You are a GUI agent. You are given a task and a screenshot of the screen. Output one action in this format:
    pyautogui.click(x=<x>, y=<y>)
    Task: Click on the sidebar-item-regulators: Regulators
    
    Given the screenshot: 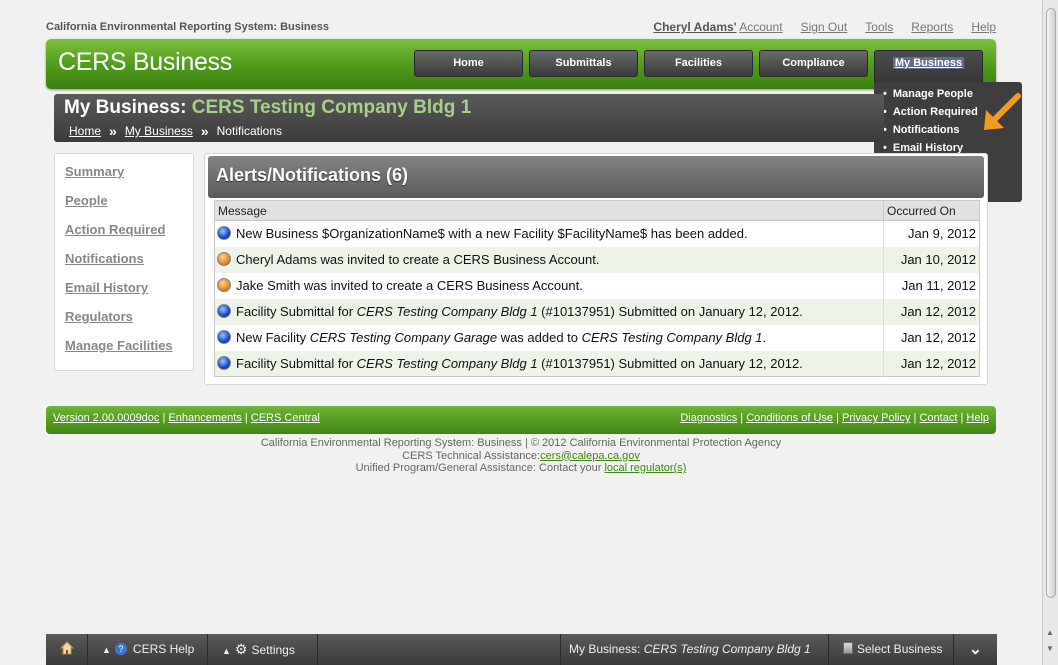 What is the action you would take?
    pyautogui.click(x=129, y=323)
    